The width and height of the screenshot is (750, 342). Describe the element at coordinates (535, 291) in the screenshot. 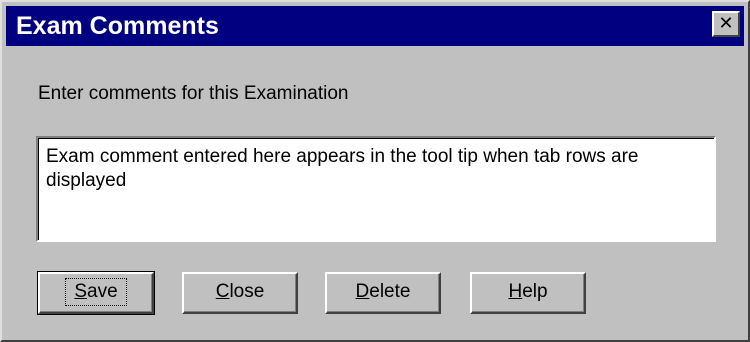

I see `help-button-label: elp` at that location.